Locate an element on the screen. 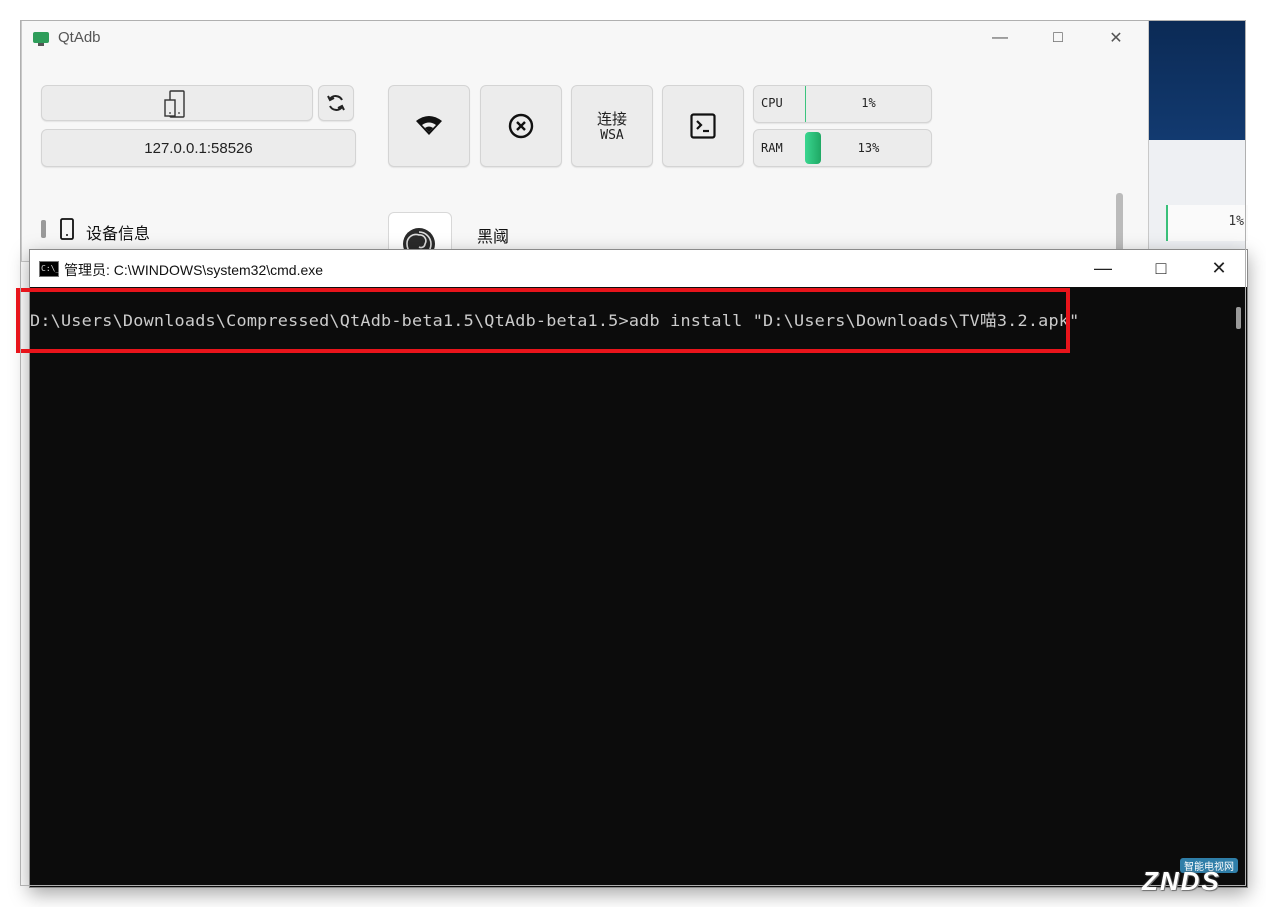 This screenshot has width=1266, height=907. cmd-icon: C:\_ is located at coordinates (49, 269).